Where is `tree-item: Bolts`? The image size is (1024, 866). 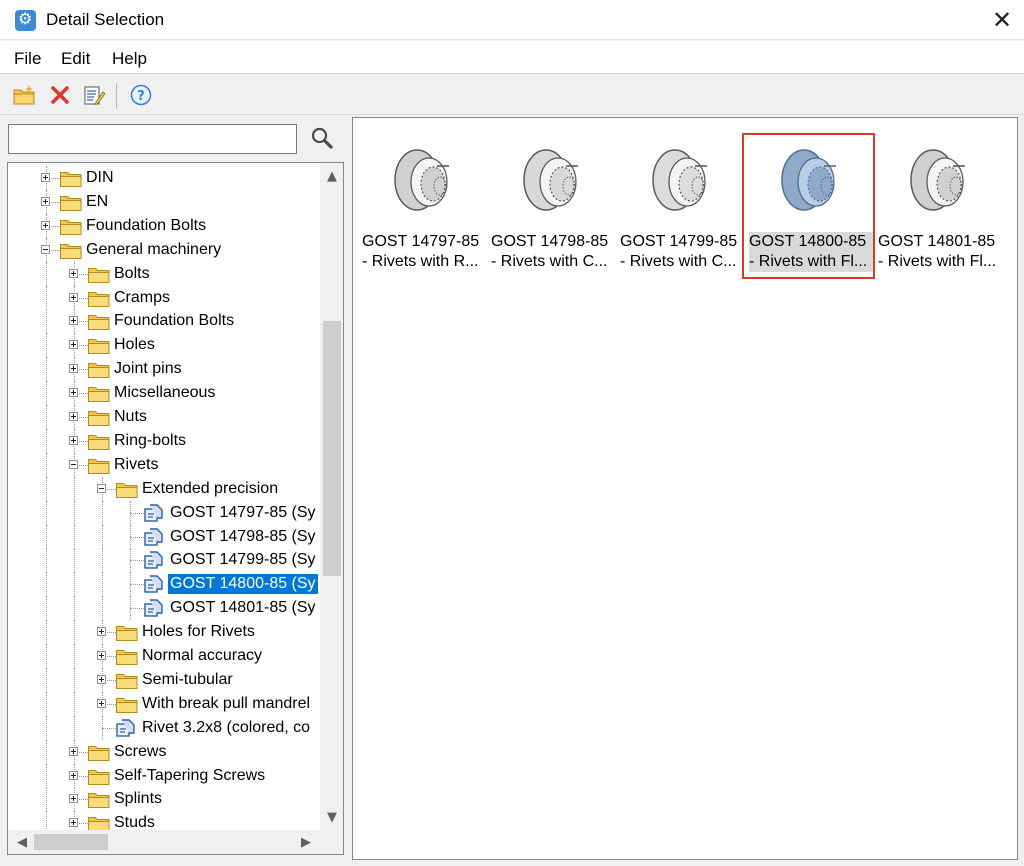
tree-item: Bolts is located at coordinates (164, 273).